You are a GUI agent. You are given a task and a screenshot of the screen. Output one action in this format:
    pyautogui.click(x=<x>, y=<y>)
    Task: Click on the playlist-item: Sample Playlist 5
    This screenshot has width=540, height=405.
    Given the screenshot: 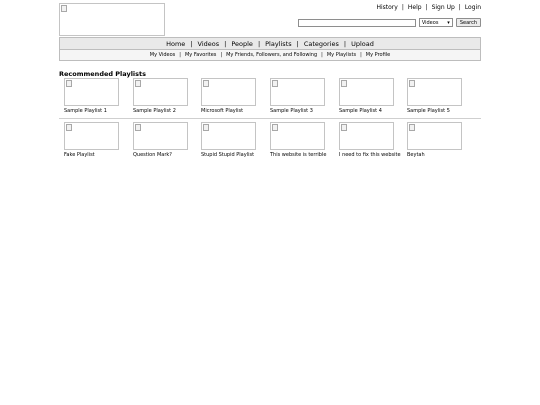 What is the action you would take?
    pyautogui.click(x=438, y=96)
    